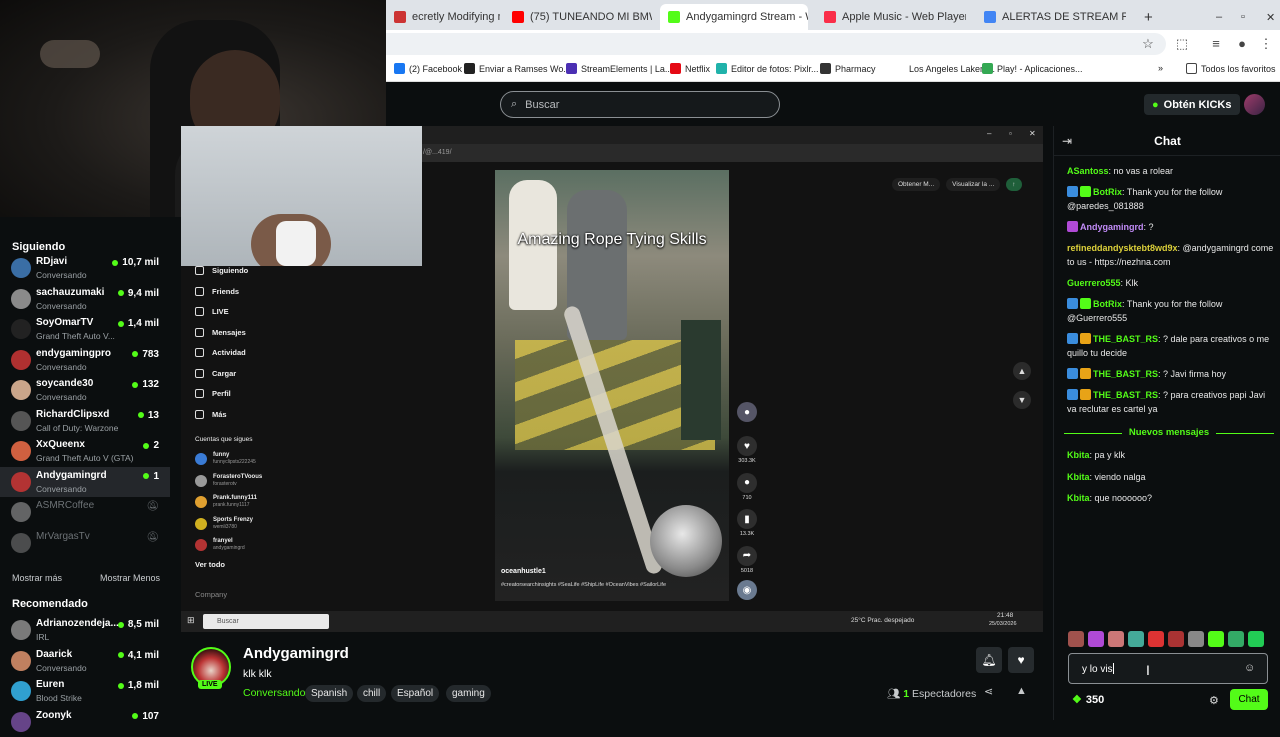  I want to click on sidebar-channel: MrVargasTv 🔕︎, so click(85, 543).